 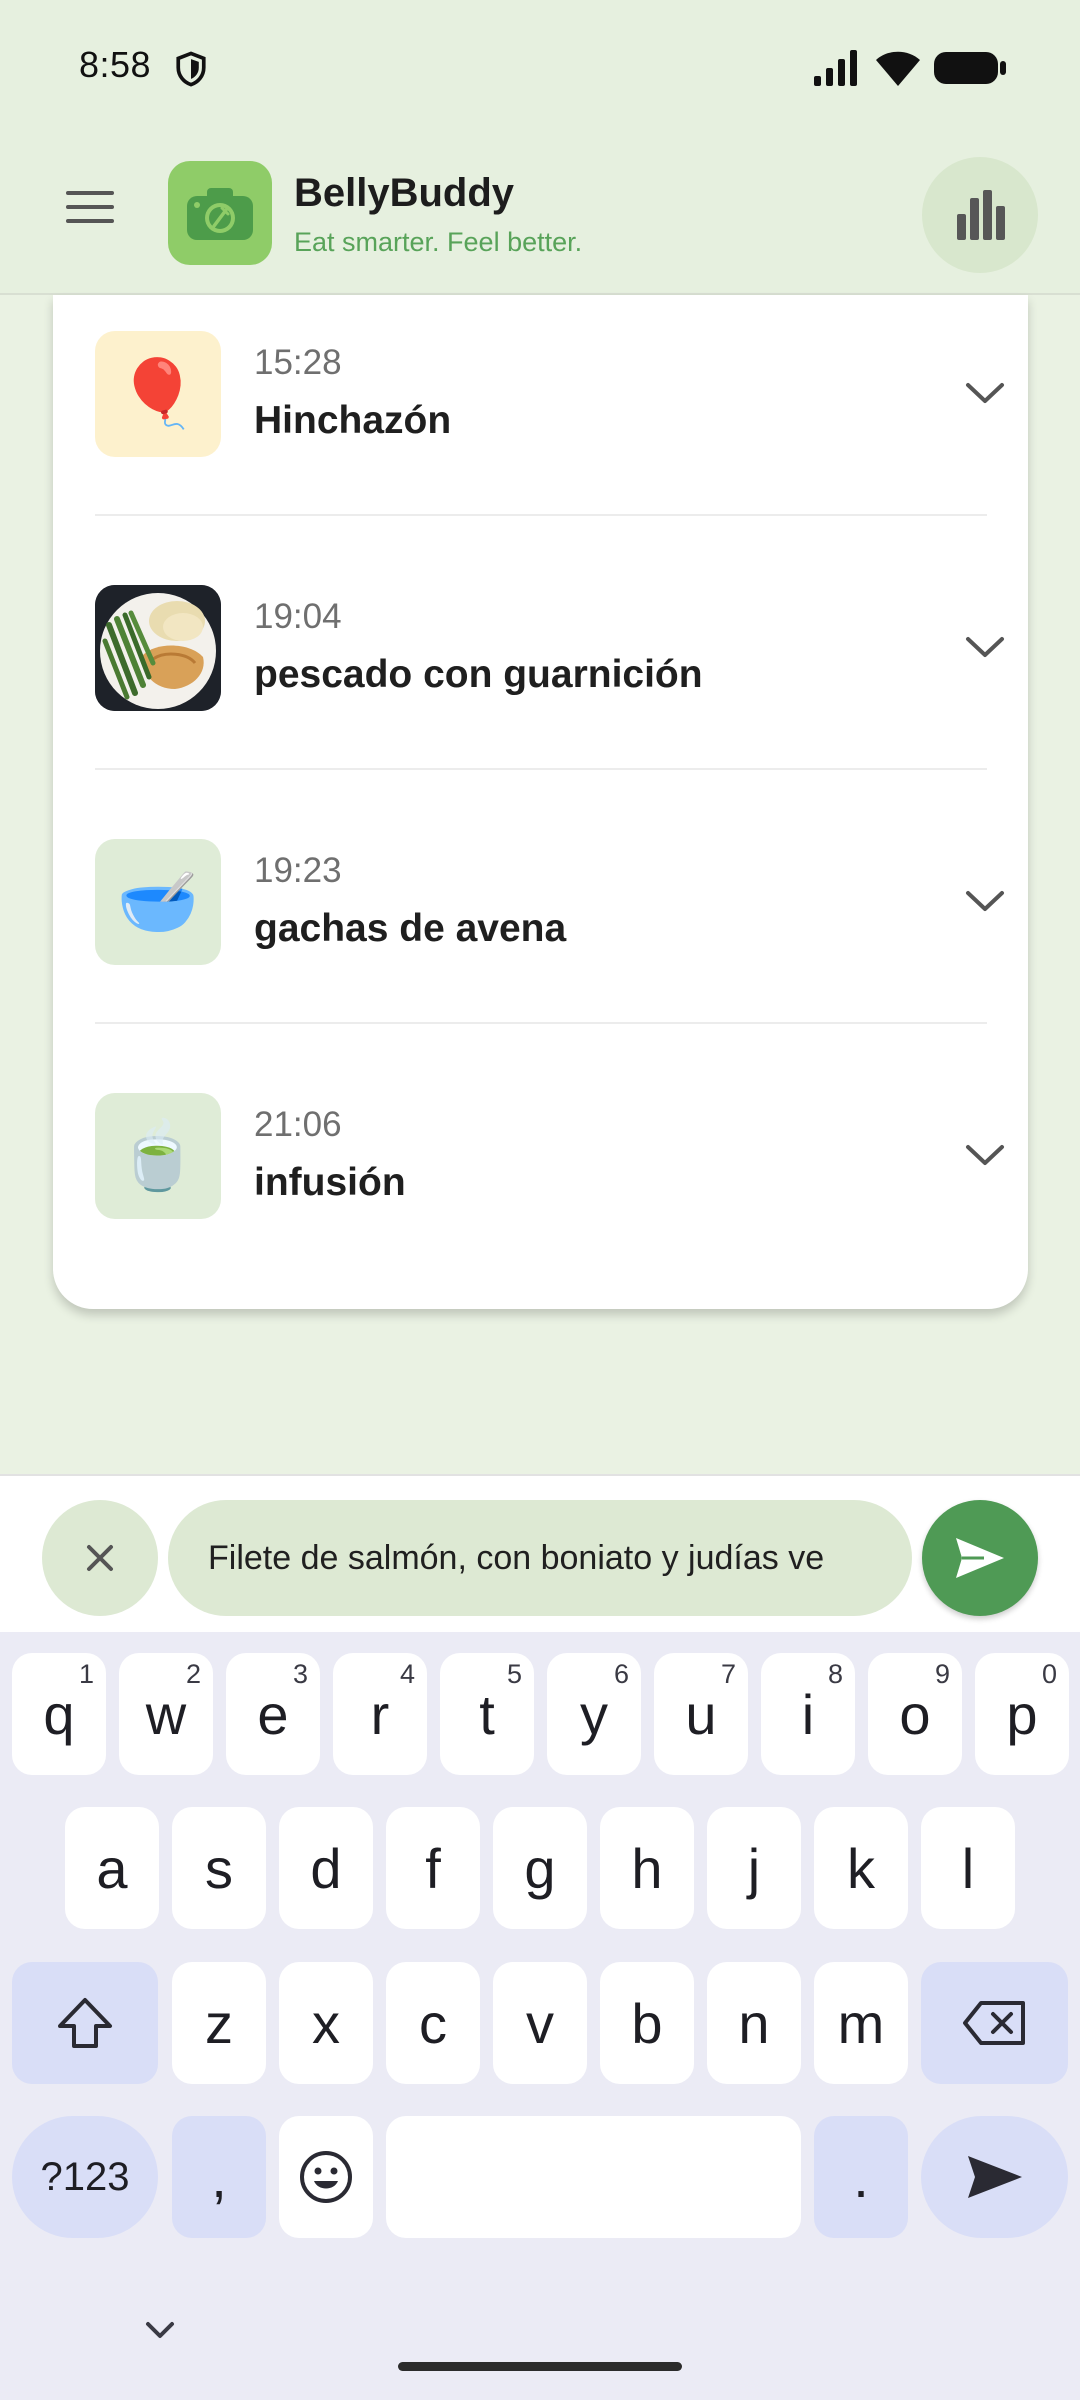 I want to click on key-w: w2, so click(x=166, y=1714).